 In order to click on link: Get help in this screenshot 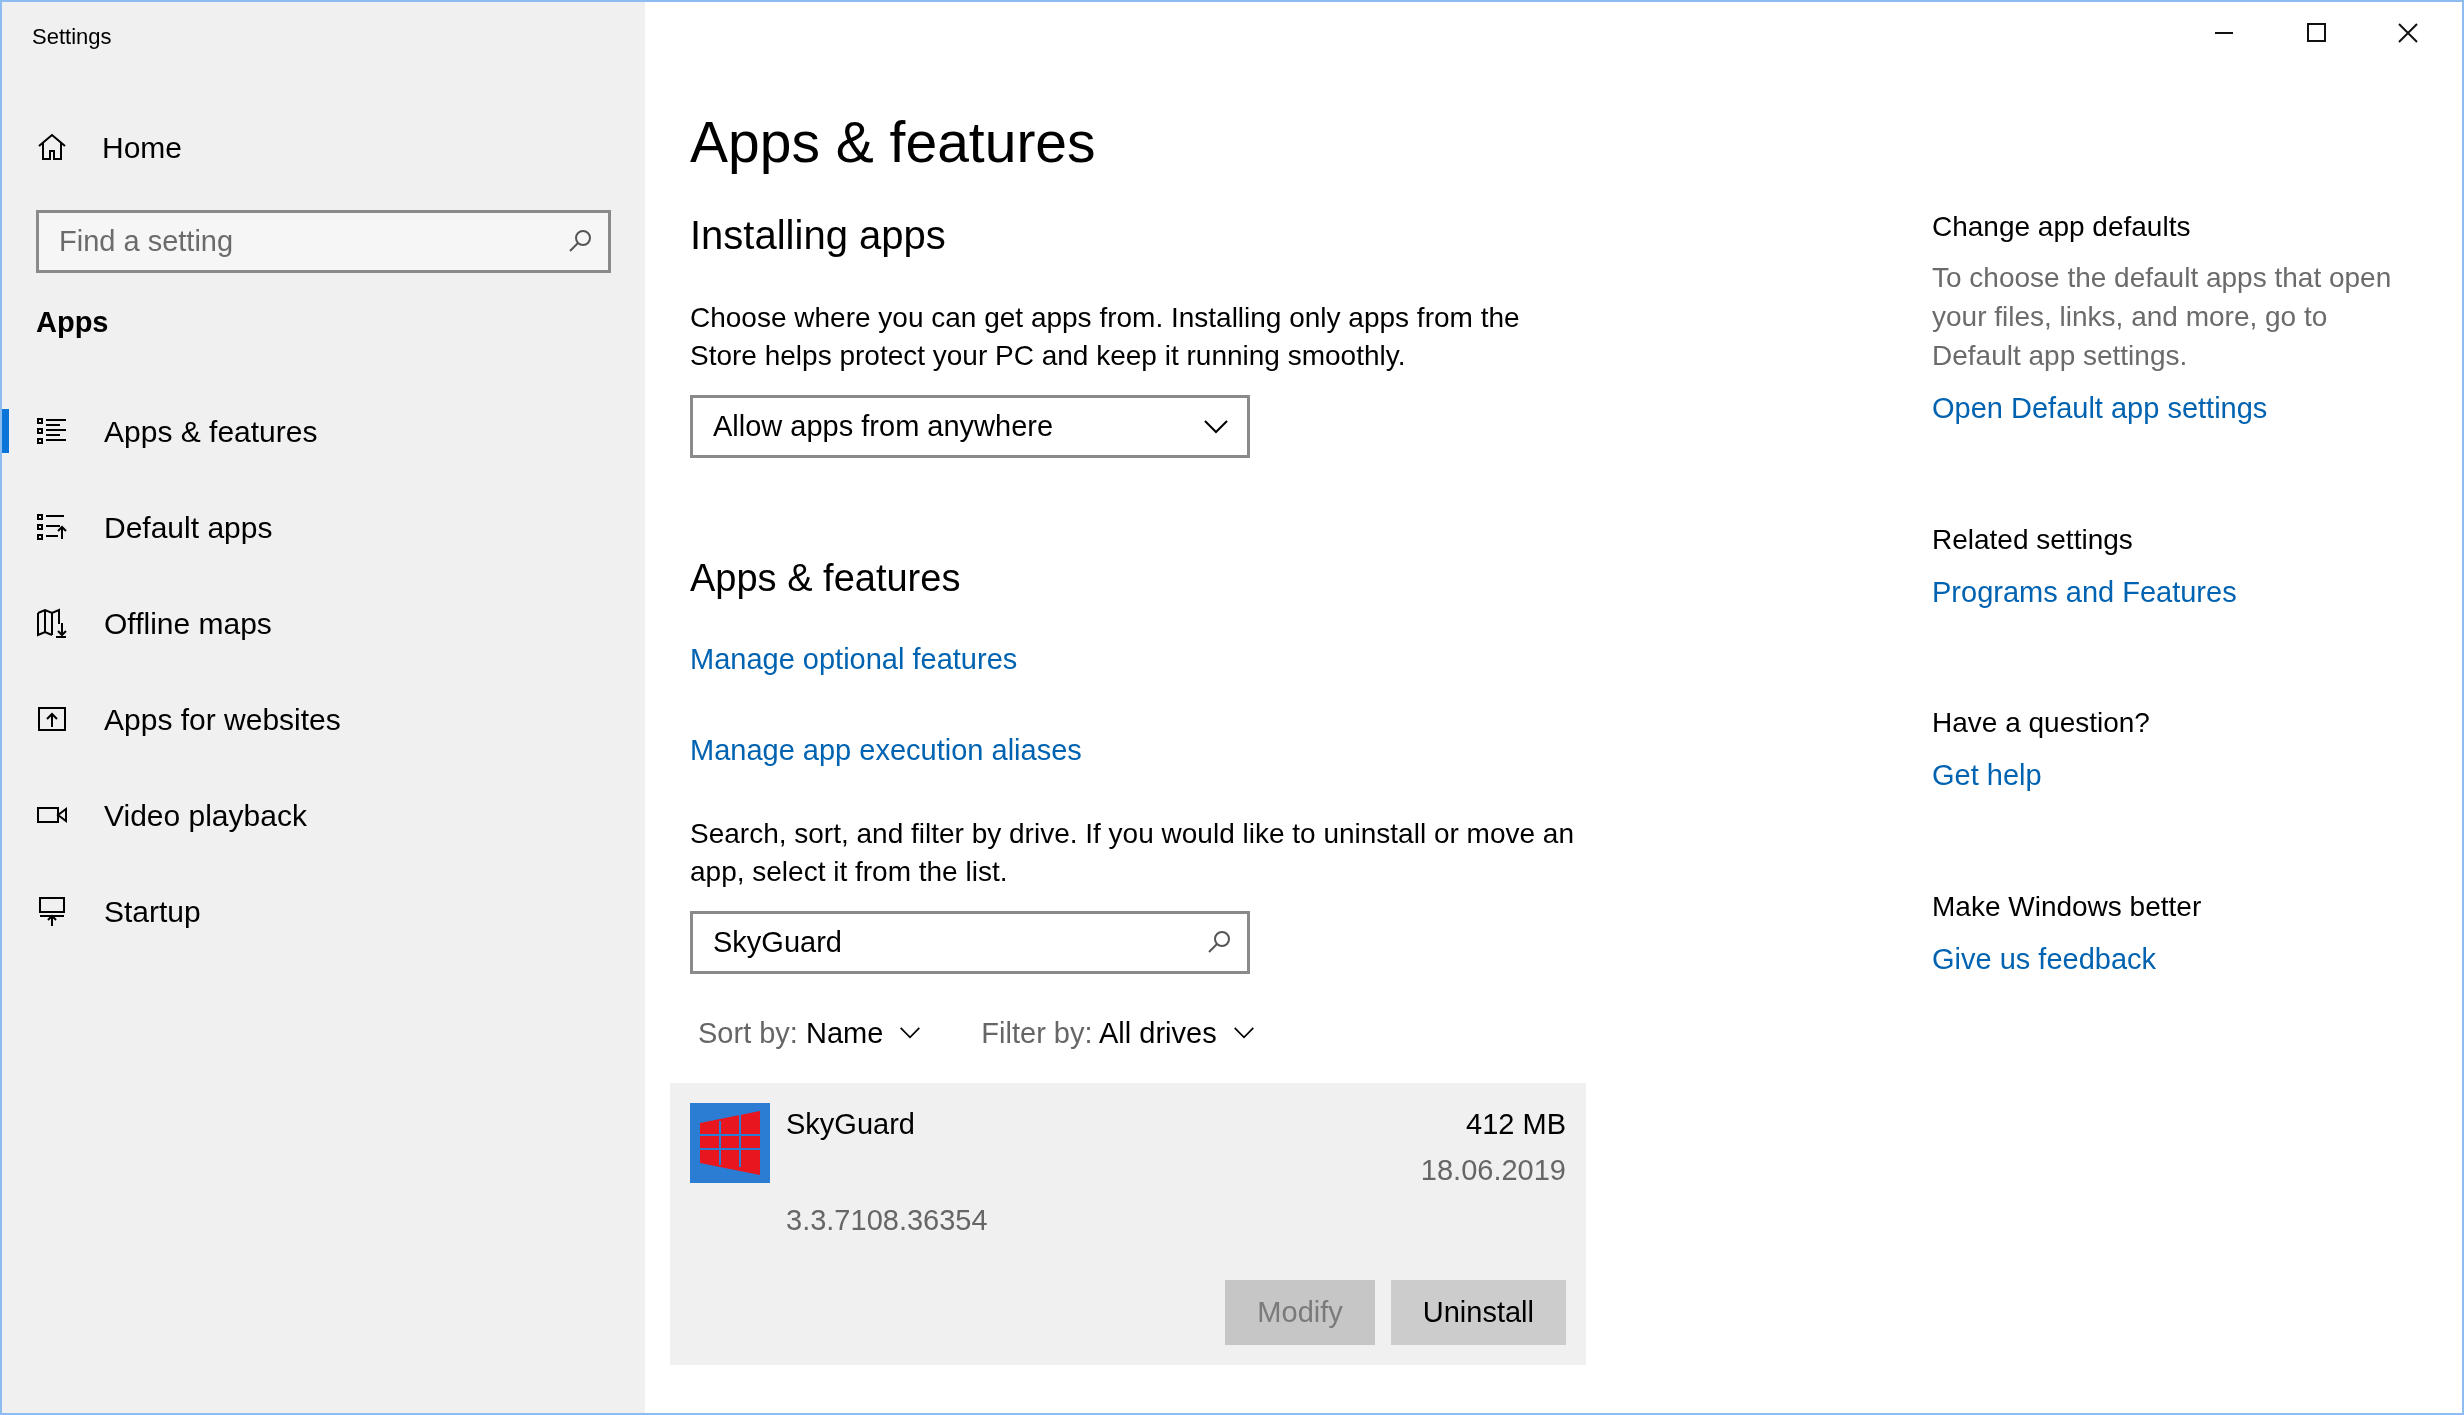, I will do `click(2172, 776)`.